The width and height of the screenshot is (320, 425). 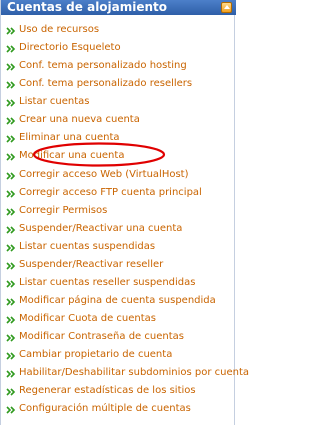 I want to click on menu-item-label: Configuración múltiple de cuentas, so click(x=105, y=409).